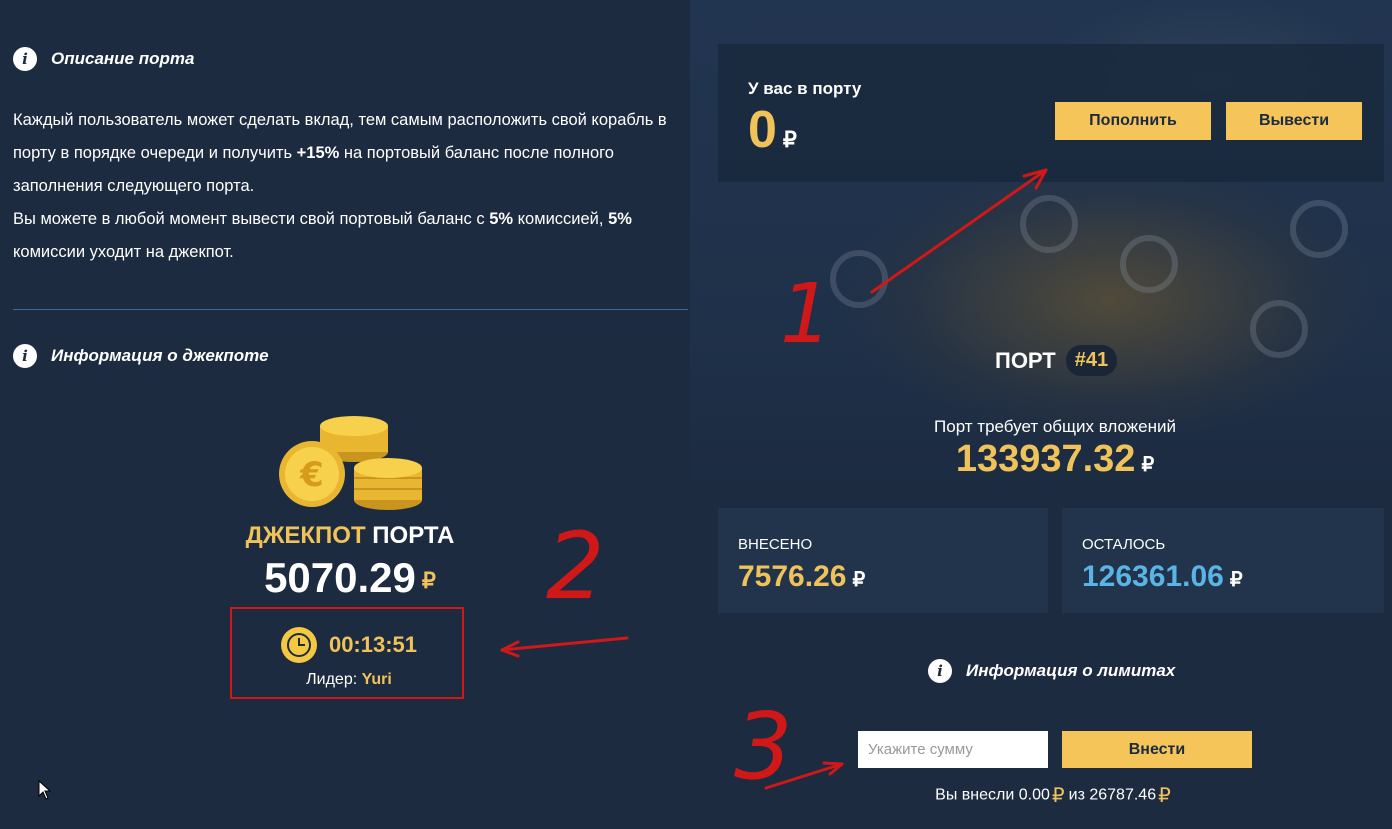 The image size is (1392, 829). I want to click on desc-text: комиссии уходит на джекпот., so click(123, 252).